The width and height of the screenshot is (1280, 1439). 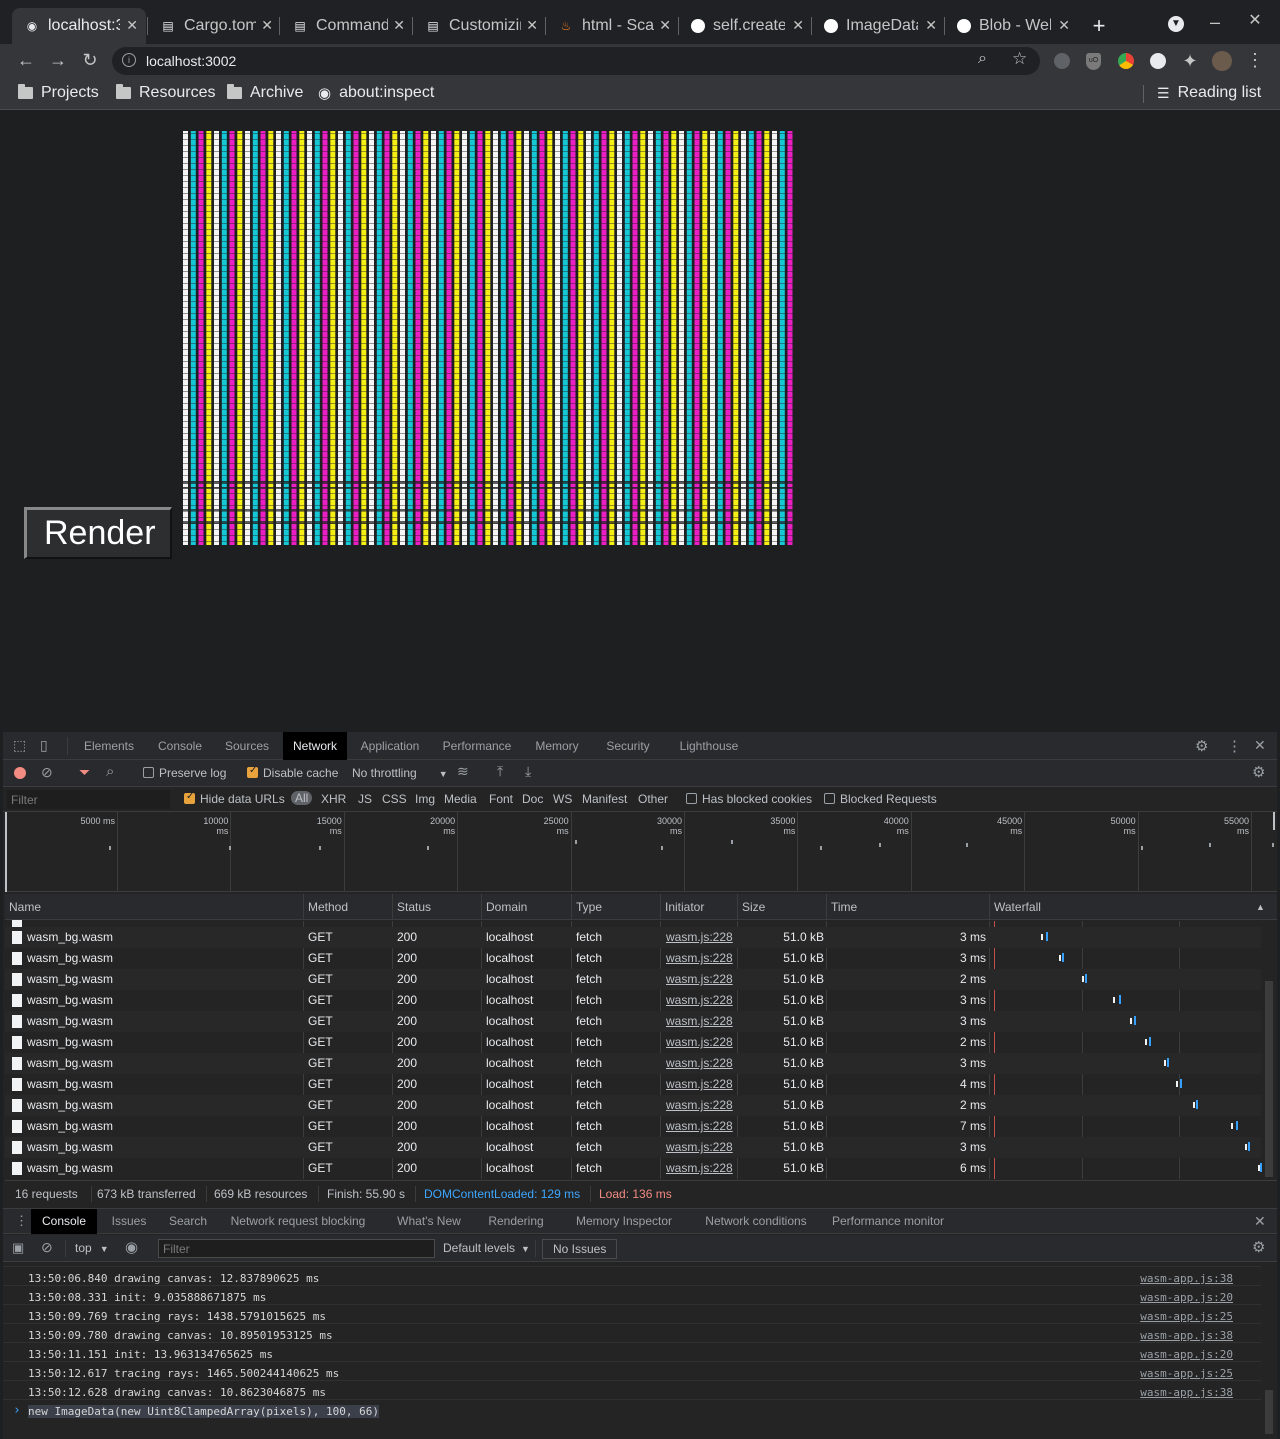 What do you see at coordinates (1215, 22) in the screenshot?
I see `minimize-icon: –` at bounding box center [1215, 22].